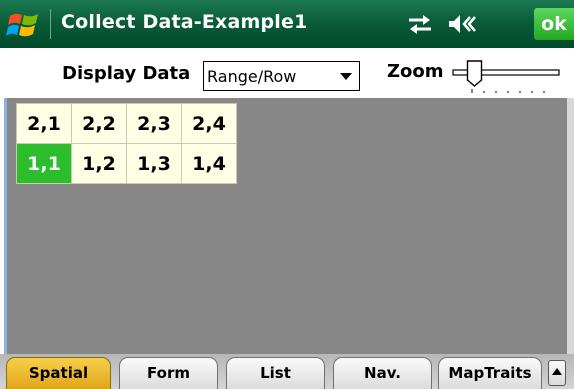  I want to click on grid-cell: 2,1, so click(44, 123).